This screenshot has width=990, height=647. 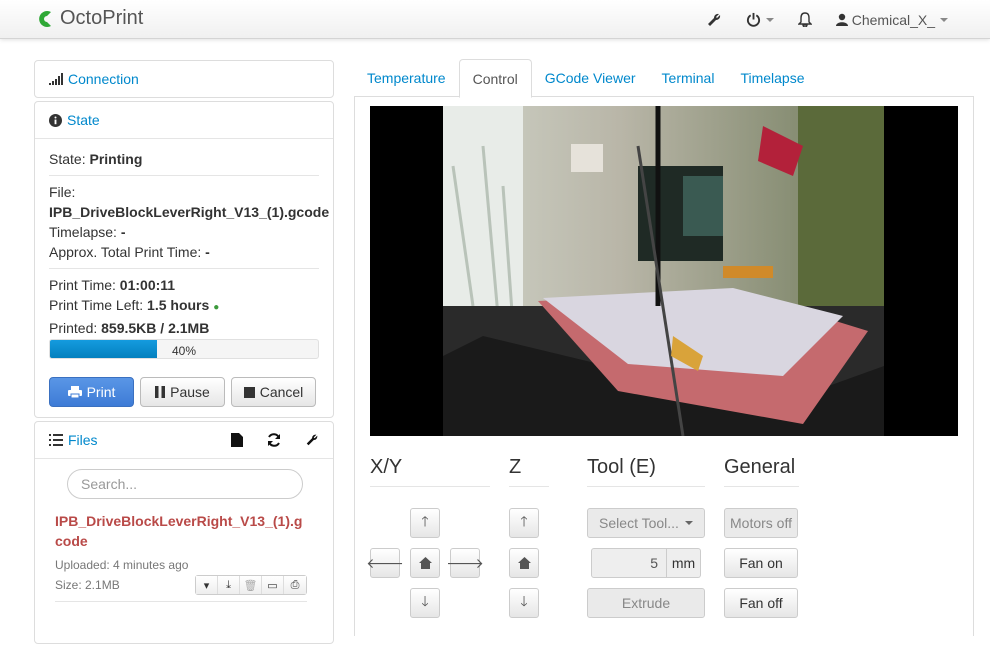 What do you see at coordinates (125, 252) in the screenshot?
I see `approx-key: Approx. Total Print Time:` at bounding box center [125, 252].